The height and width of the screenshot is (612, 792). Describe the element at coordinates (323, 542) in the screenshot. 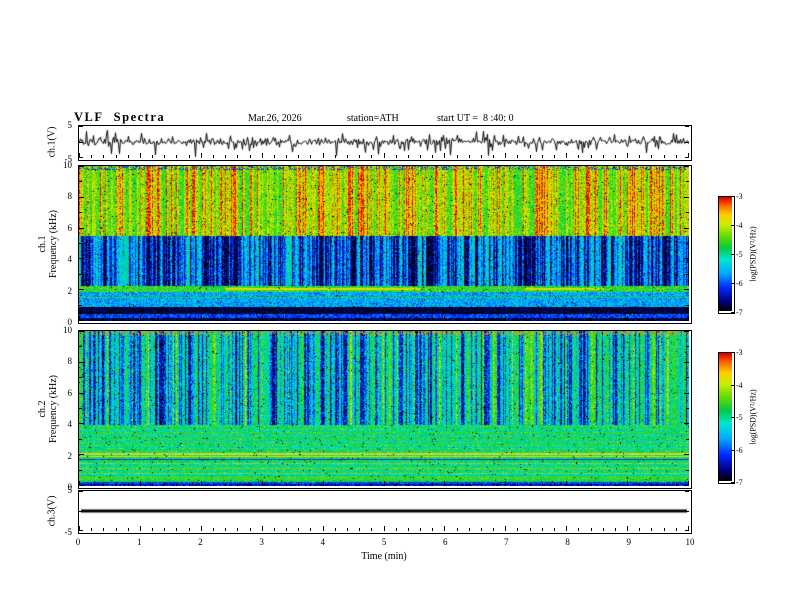

I see `x-tick-label: 4` at that location.